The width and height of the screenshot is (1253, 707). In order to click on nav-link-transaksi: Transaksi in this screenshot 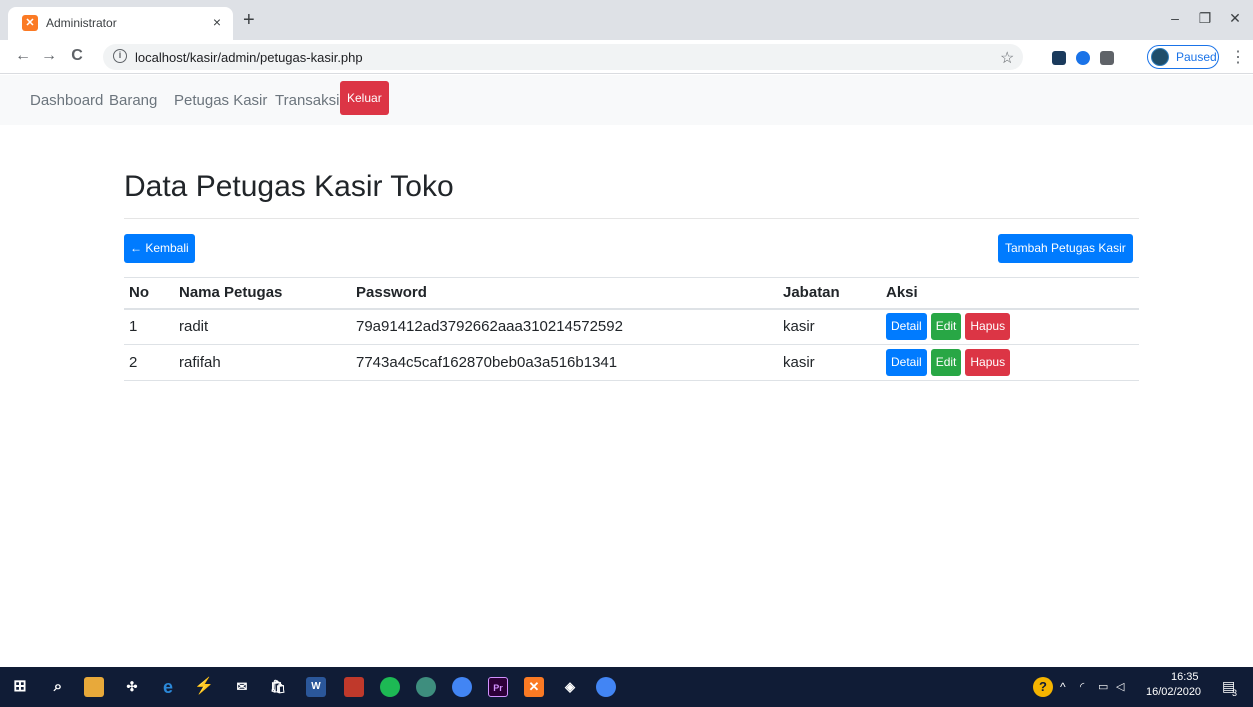, I will do `click(307, 100)`.